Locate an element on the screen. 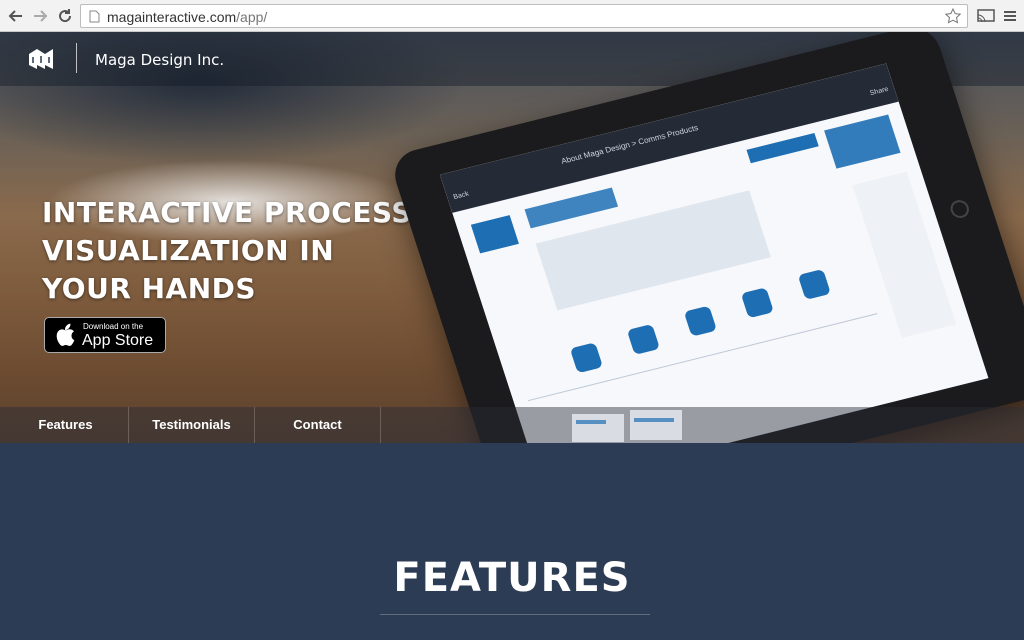  tablet-home-button is located at coordinates (960, 209).